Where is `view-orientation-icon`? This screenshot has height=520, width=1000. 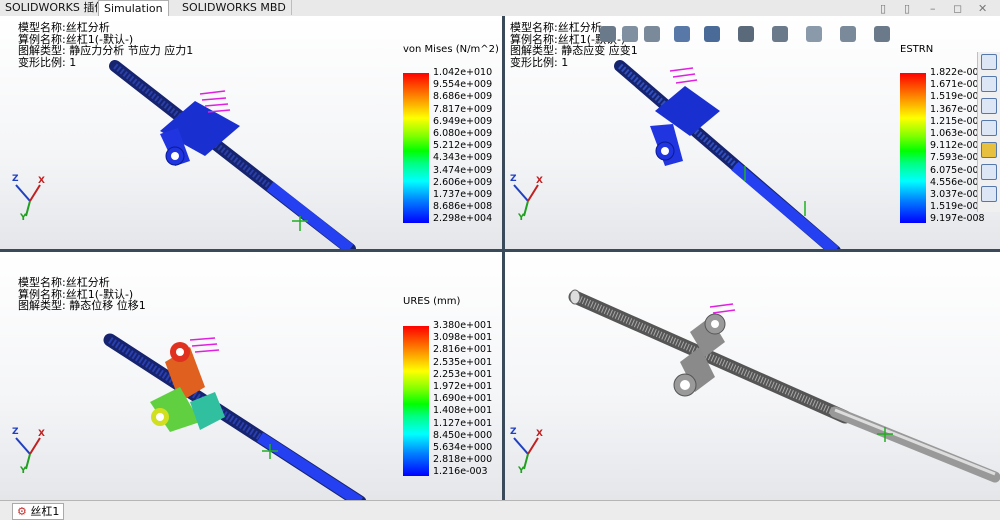 view-orientation-icon is located at coordinates (712, 34).